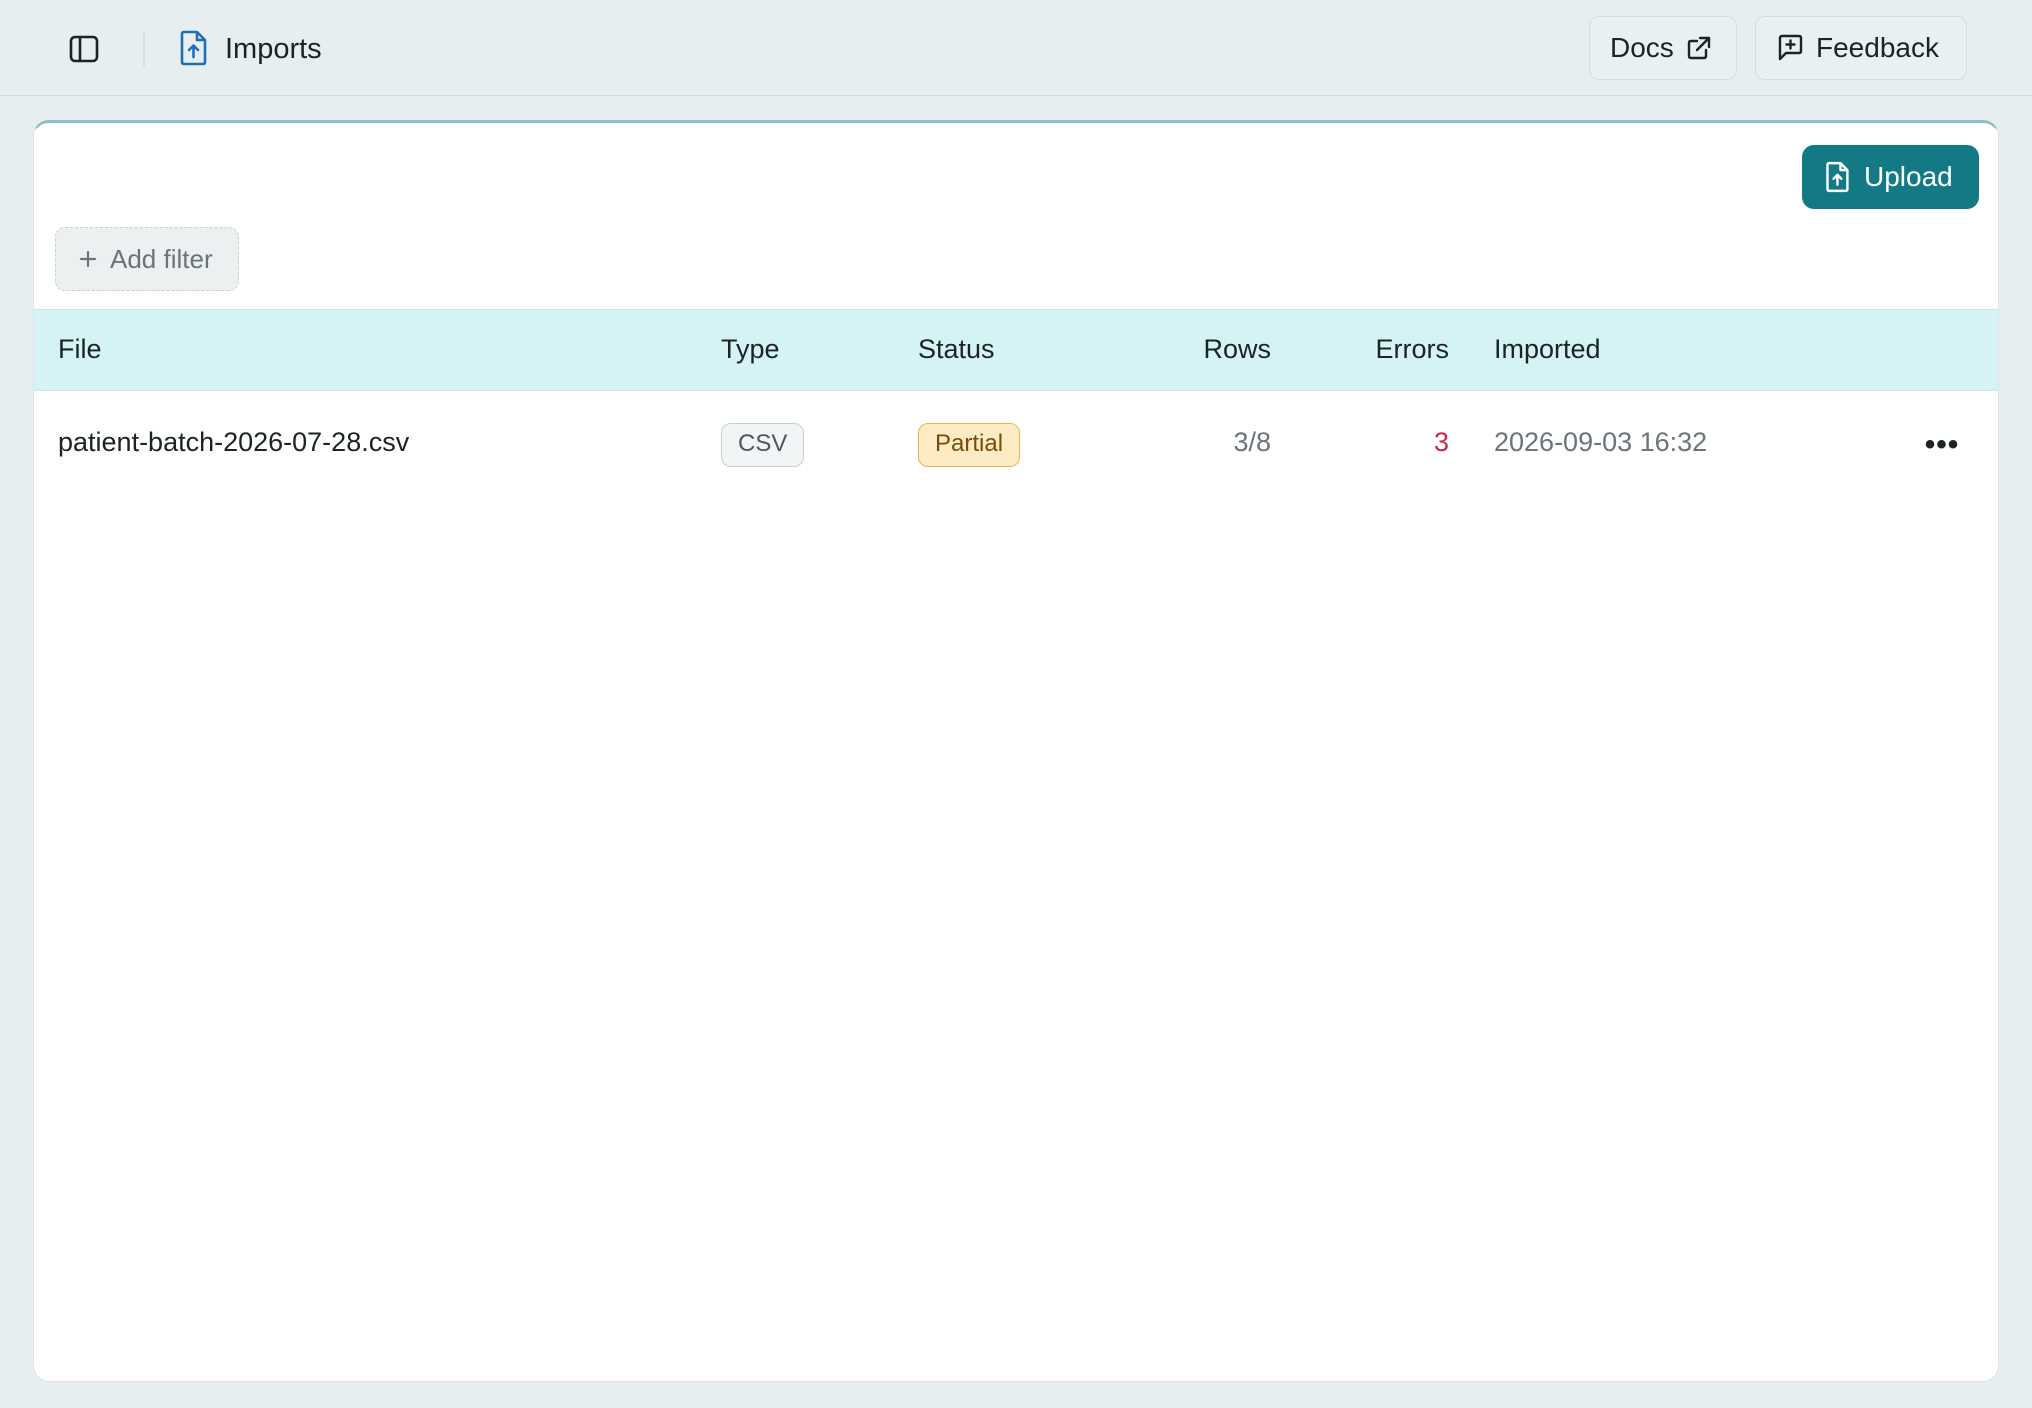 The width and height of the screenshot is (2032, 1408). I want to click on table-header: File Type Status Rows Errors Imported, so click(1016, 350).